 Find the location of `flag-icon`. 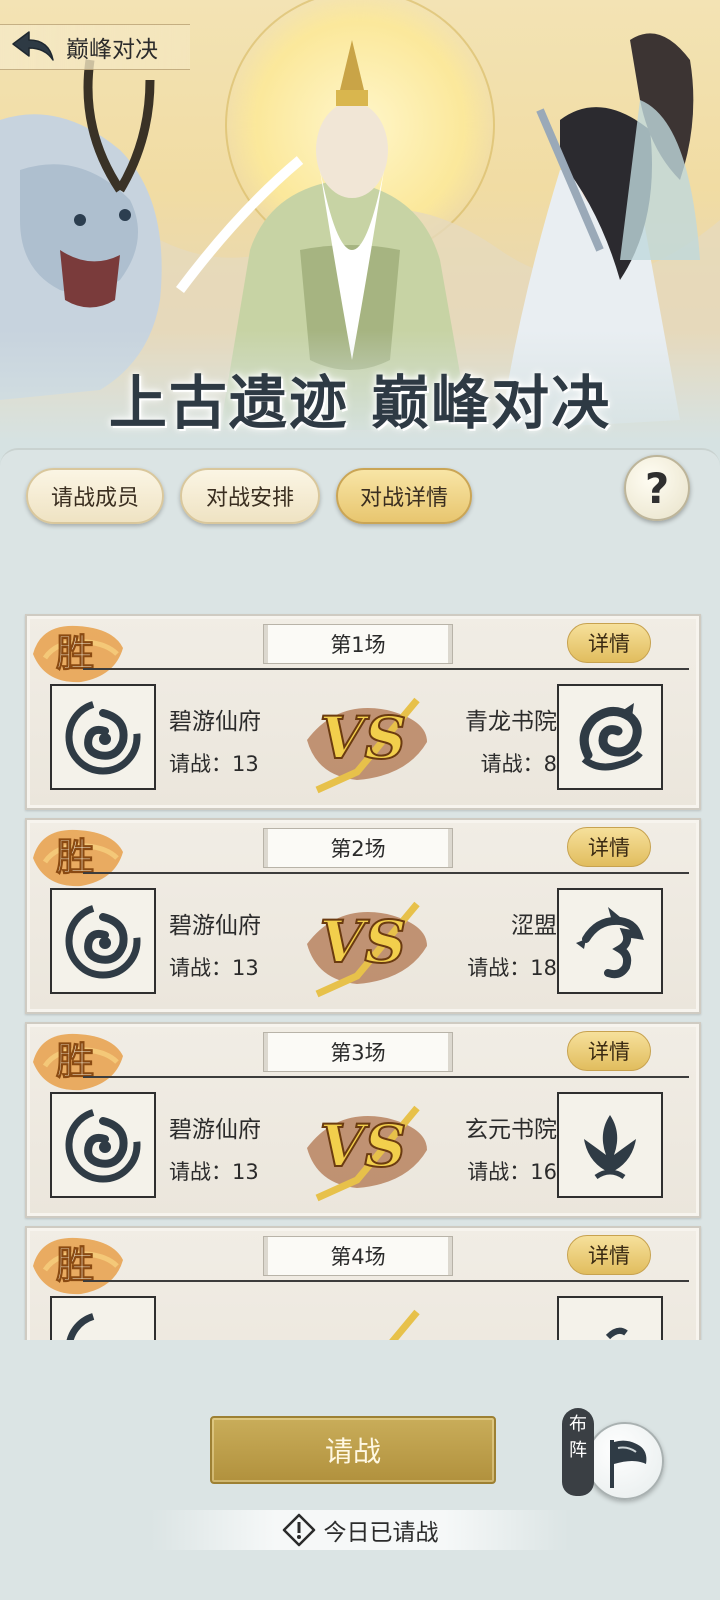

flag-icon is located at coordinates (628, 1464).